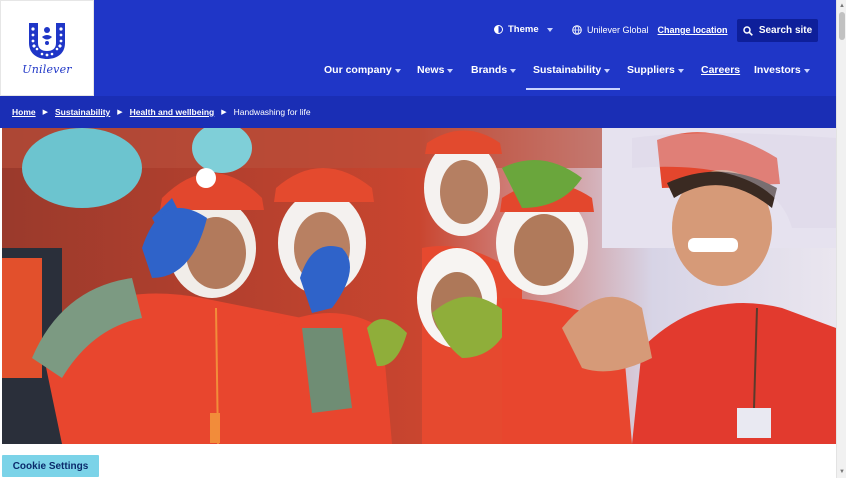  What do you see at coordinates (172, 112) in the screenshot?
I see `breadcrumb-health-and-wellbeing: Health and wellbeing` at bounding box center [172, 112].